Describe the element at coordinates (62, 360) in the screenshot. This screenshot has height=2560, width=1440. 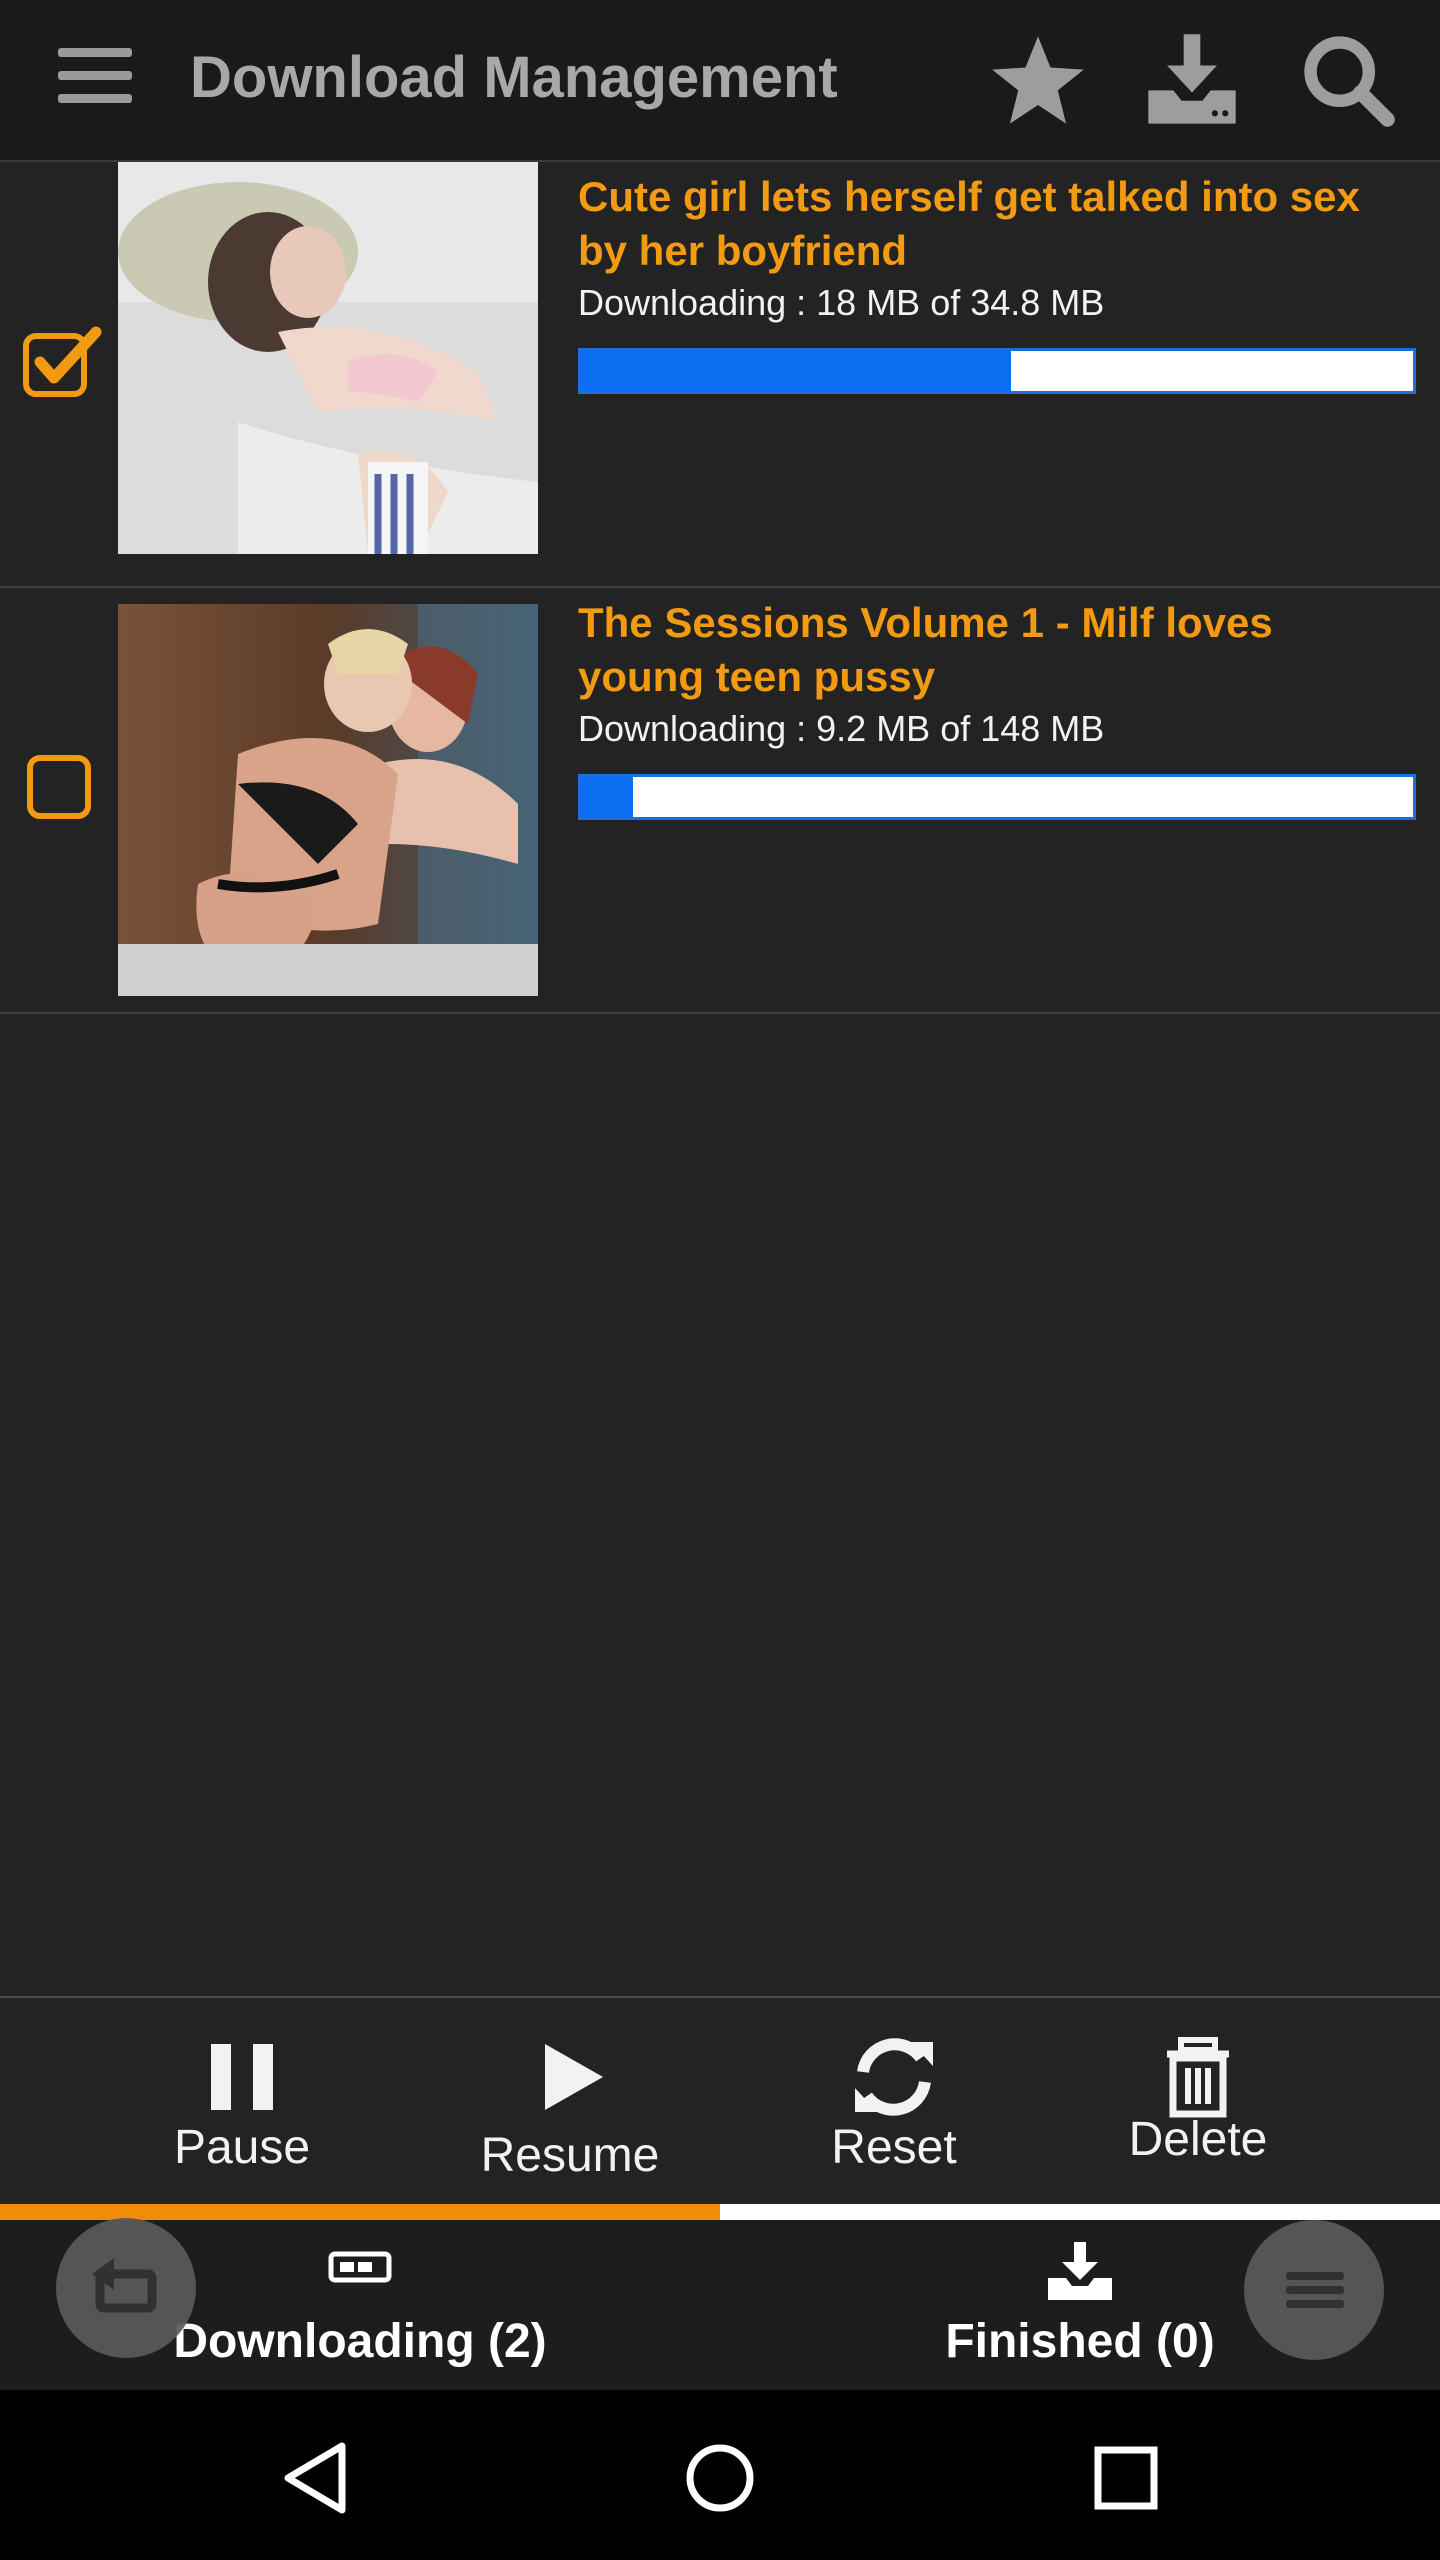
I see `checkbox-checked-icon` at that location.